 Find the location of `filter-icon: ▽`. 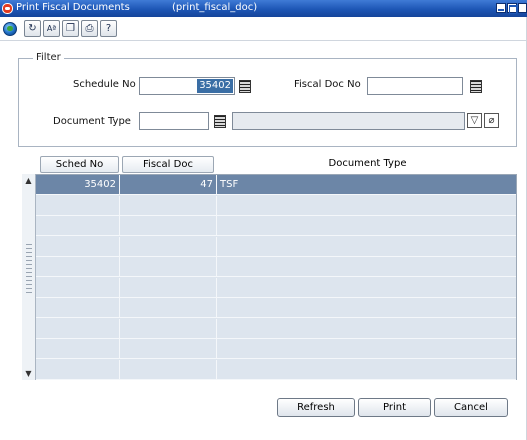

filter-icon: ▽ is located at coordinates (474, 120).